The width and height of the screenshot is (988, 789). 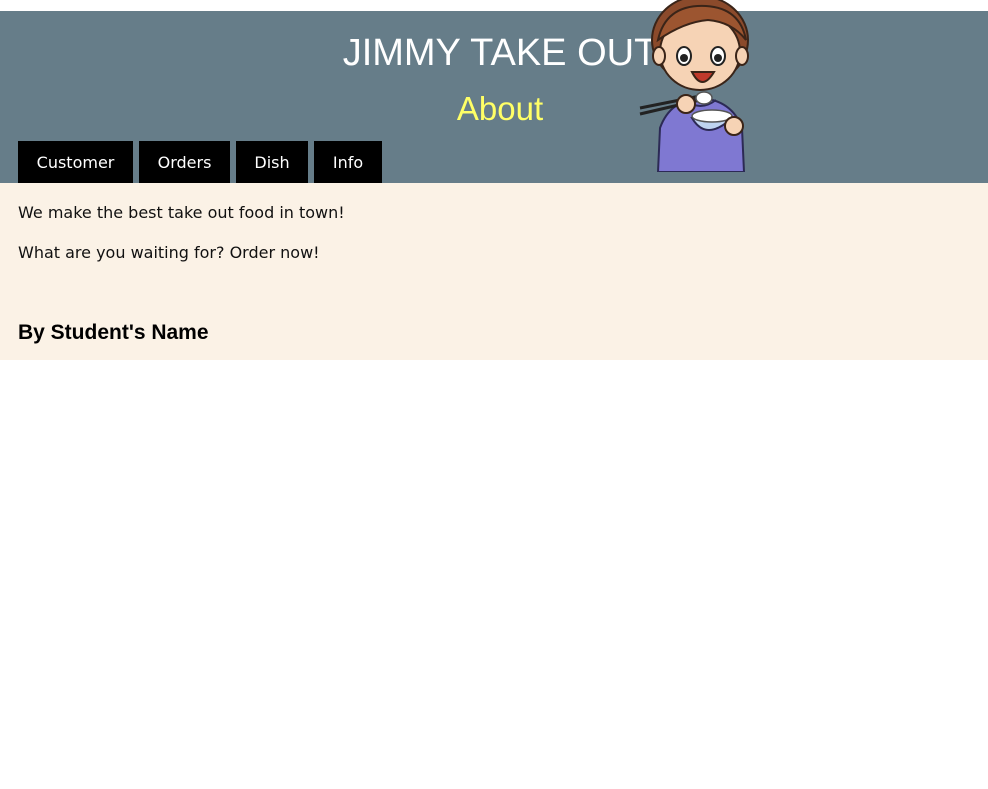 What do you see at coordinates (169, 252) in the screenshot?
I see `about-paragraph-2: What are you waiting for? Order now!` at bounding box center [169, 252].